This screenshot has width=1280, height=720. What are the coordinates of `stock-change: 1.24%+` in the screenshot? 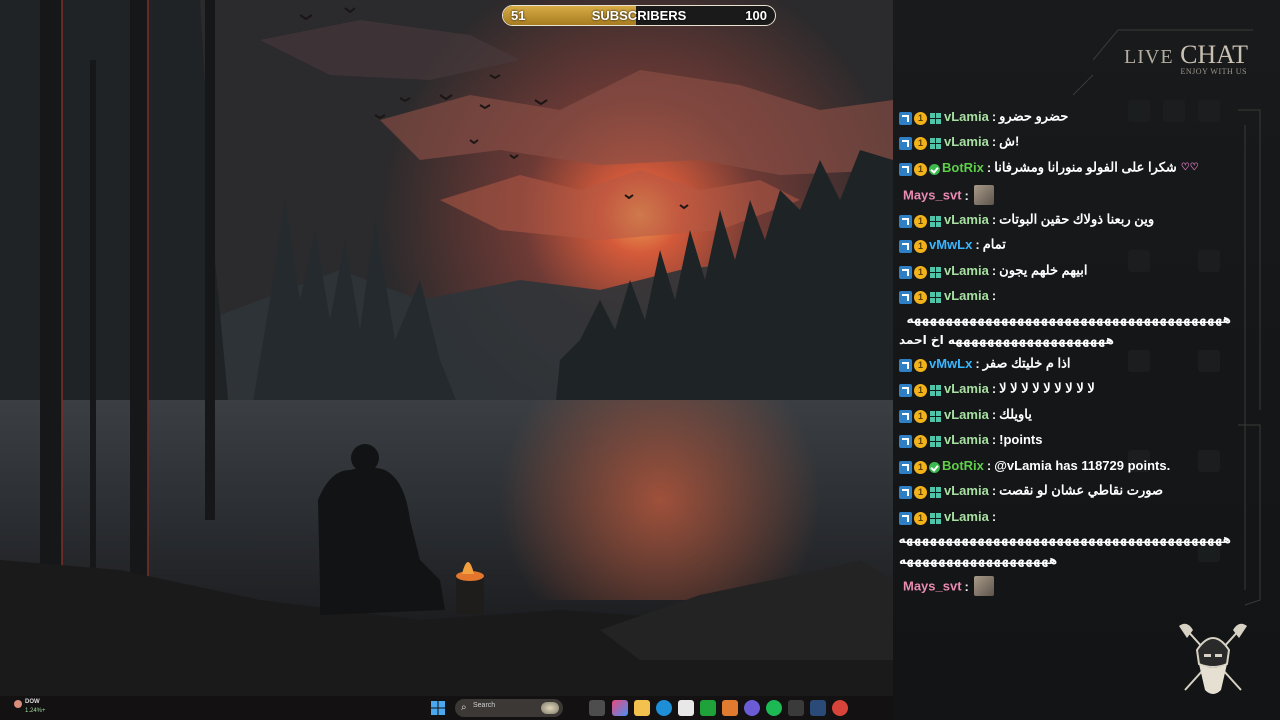 It's located at (35, 711).